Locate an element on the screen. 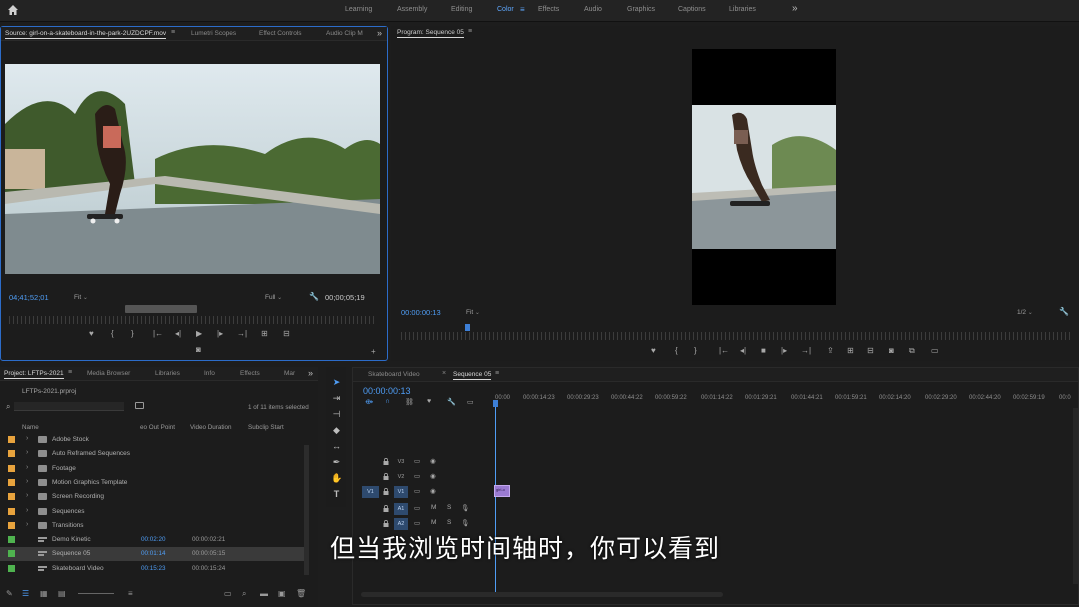 This screenshot has width=1079, height=607. workspace-menu-icon: ≡ is located at coordinates (522, 9).